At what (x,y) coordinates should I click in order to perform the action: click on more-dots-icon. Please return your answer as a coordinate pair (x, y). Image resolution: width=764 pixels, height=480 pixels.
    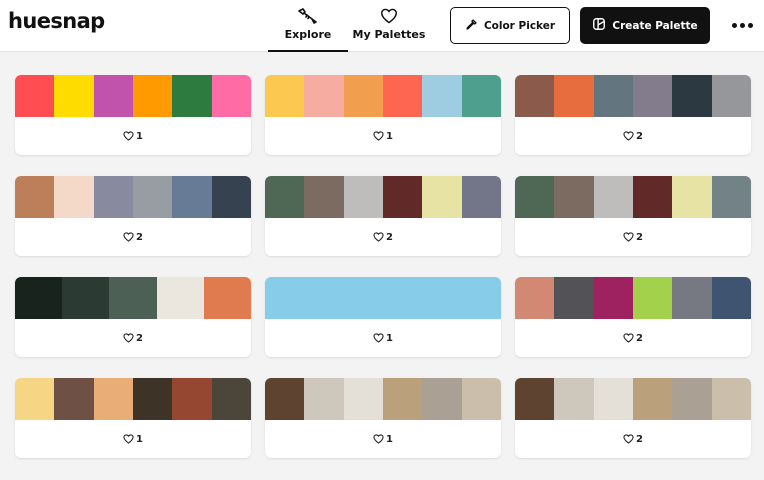
    Looking at the image, I should click on (742, 25).